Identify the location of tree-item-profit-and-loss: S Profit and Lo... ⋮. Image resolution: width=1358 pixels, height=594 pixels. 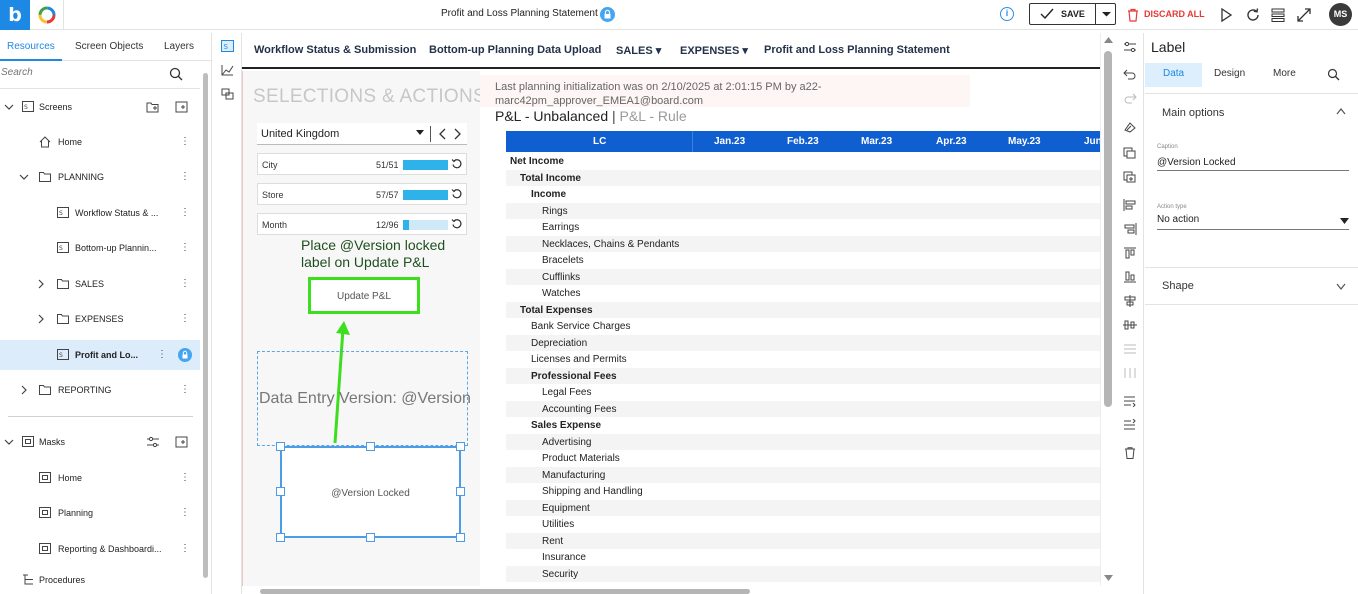
(100, 355).